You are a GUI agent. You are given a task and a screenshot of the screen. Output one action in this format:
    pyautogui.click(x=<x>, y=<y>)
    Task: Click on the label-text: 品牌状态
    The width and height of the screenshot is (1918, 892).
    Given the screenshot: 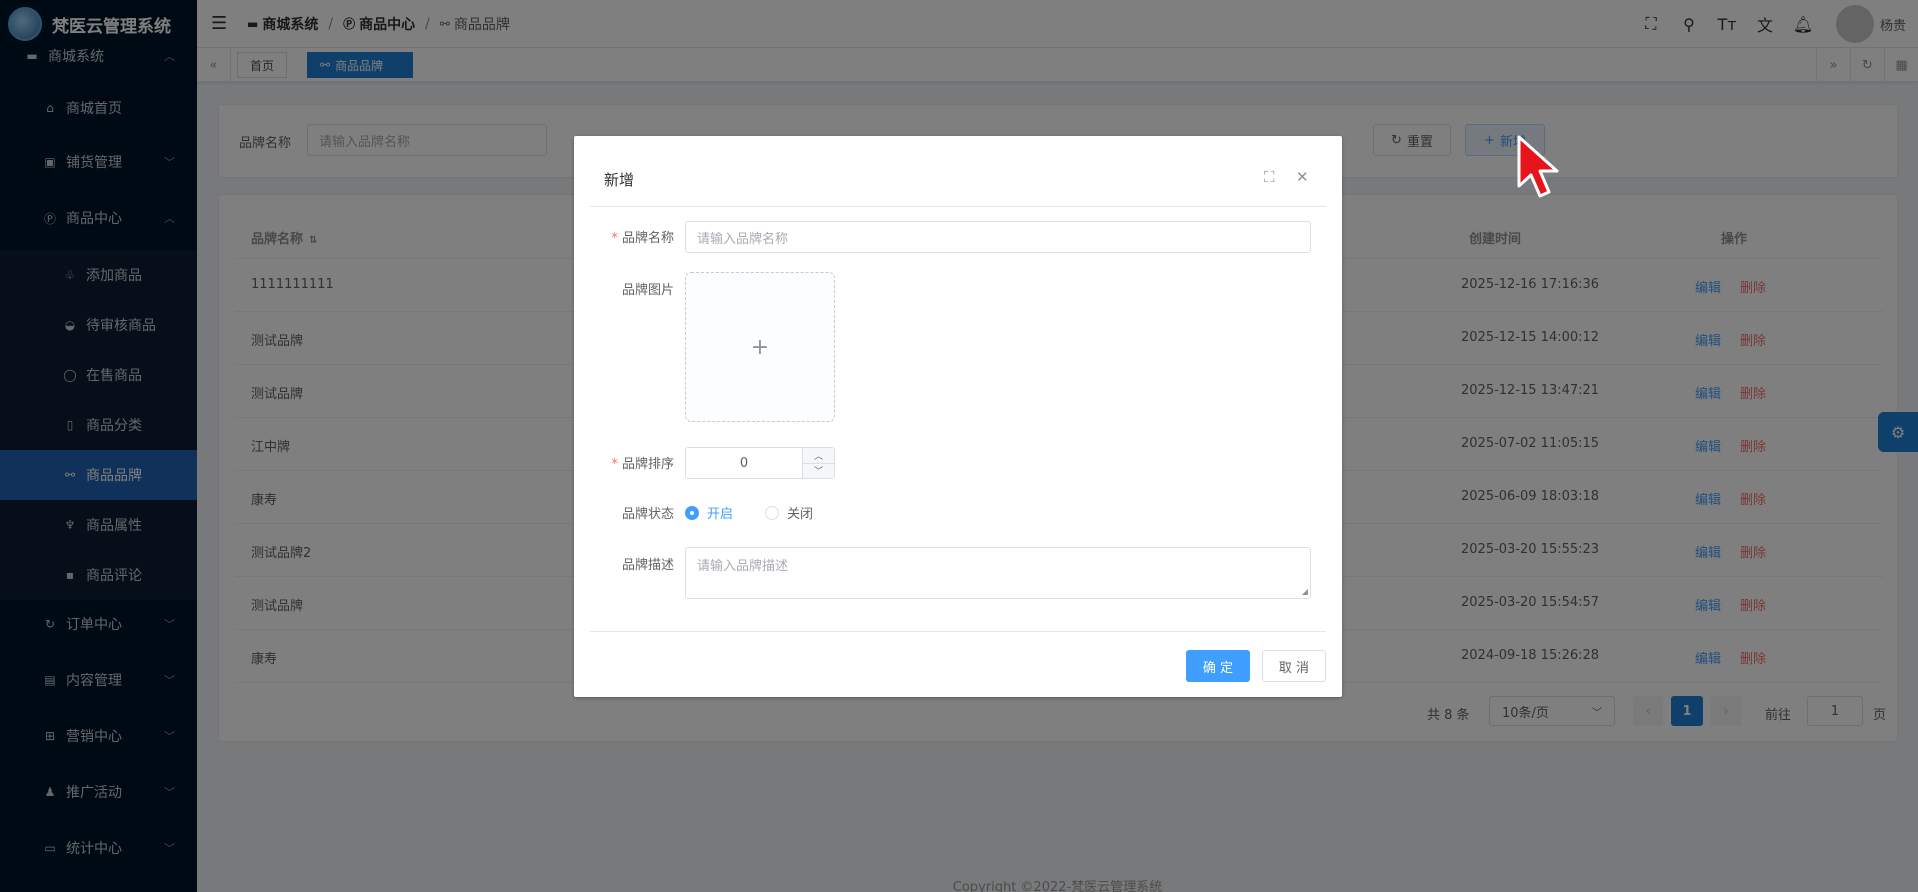 What is the action you would take?
    pyautogui.click(x=647, y=514)
    